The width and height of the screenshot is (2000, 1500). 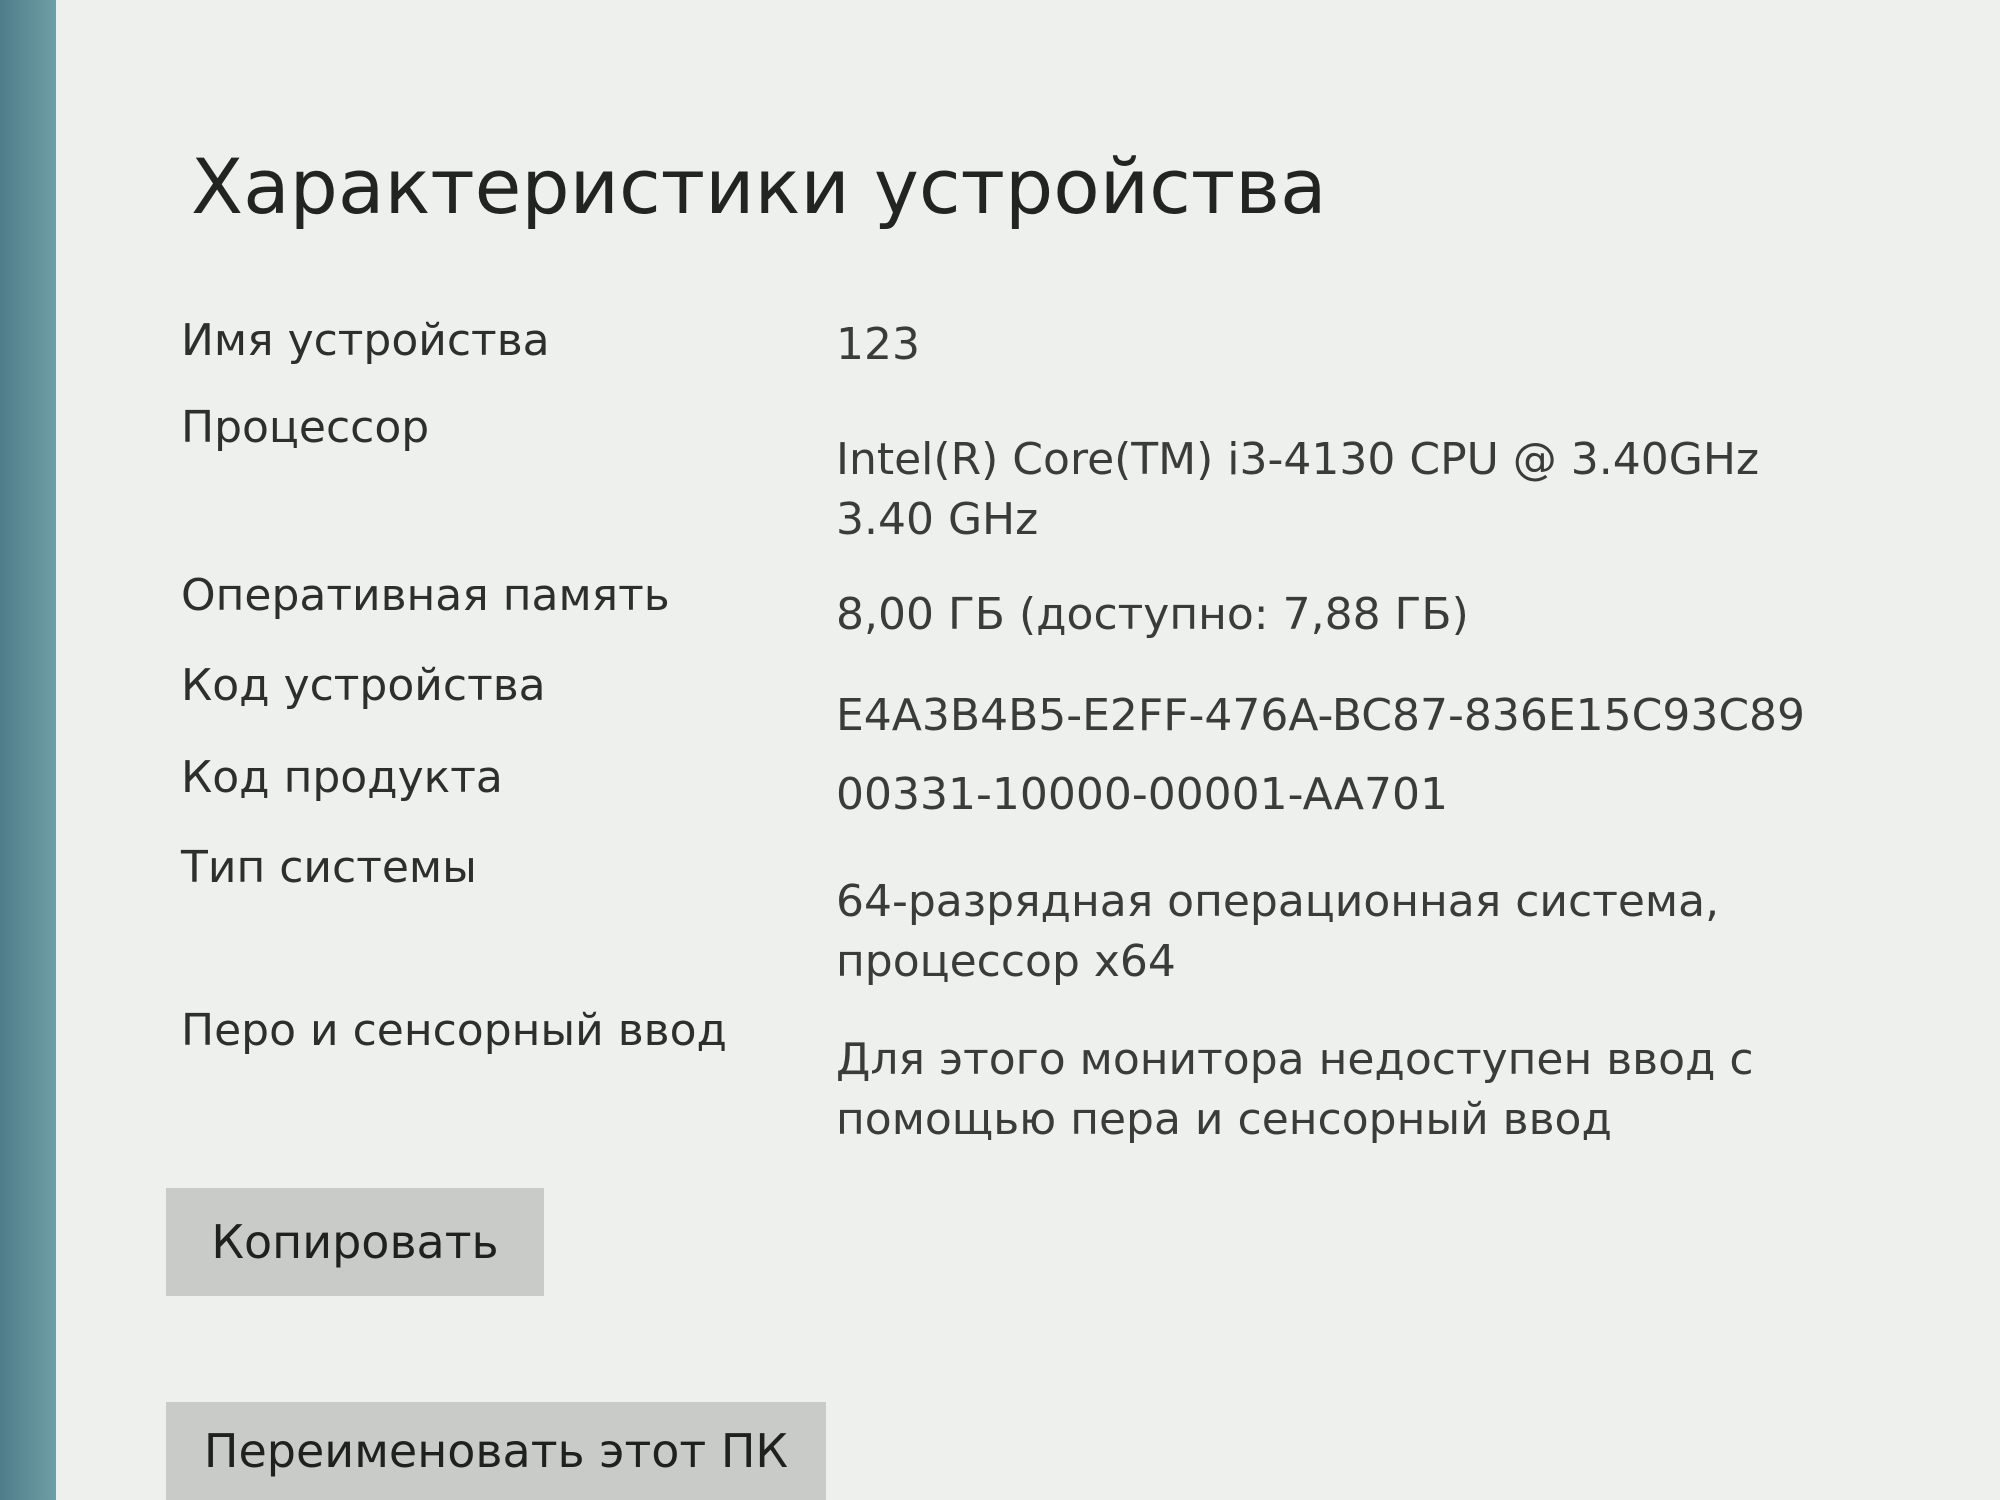 What do you see at coordinates (1142, 794) in the screenshot?
I see `spec-value: 00331-10000-00001-AA701` at bounding box center [1142, 794].